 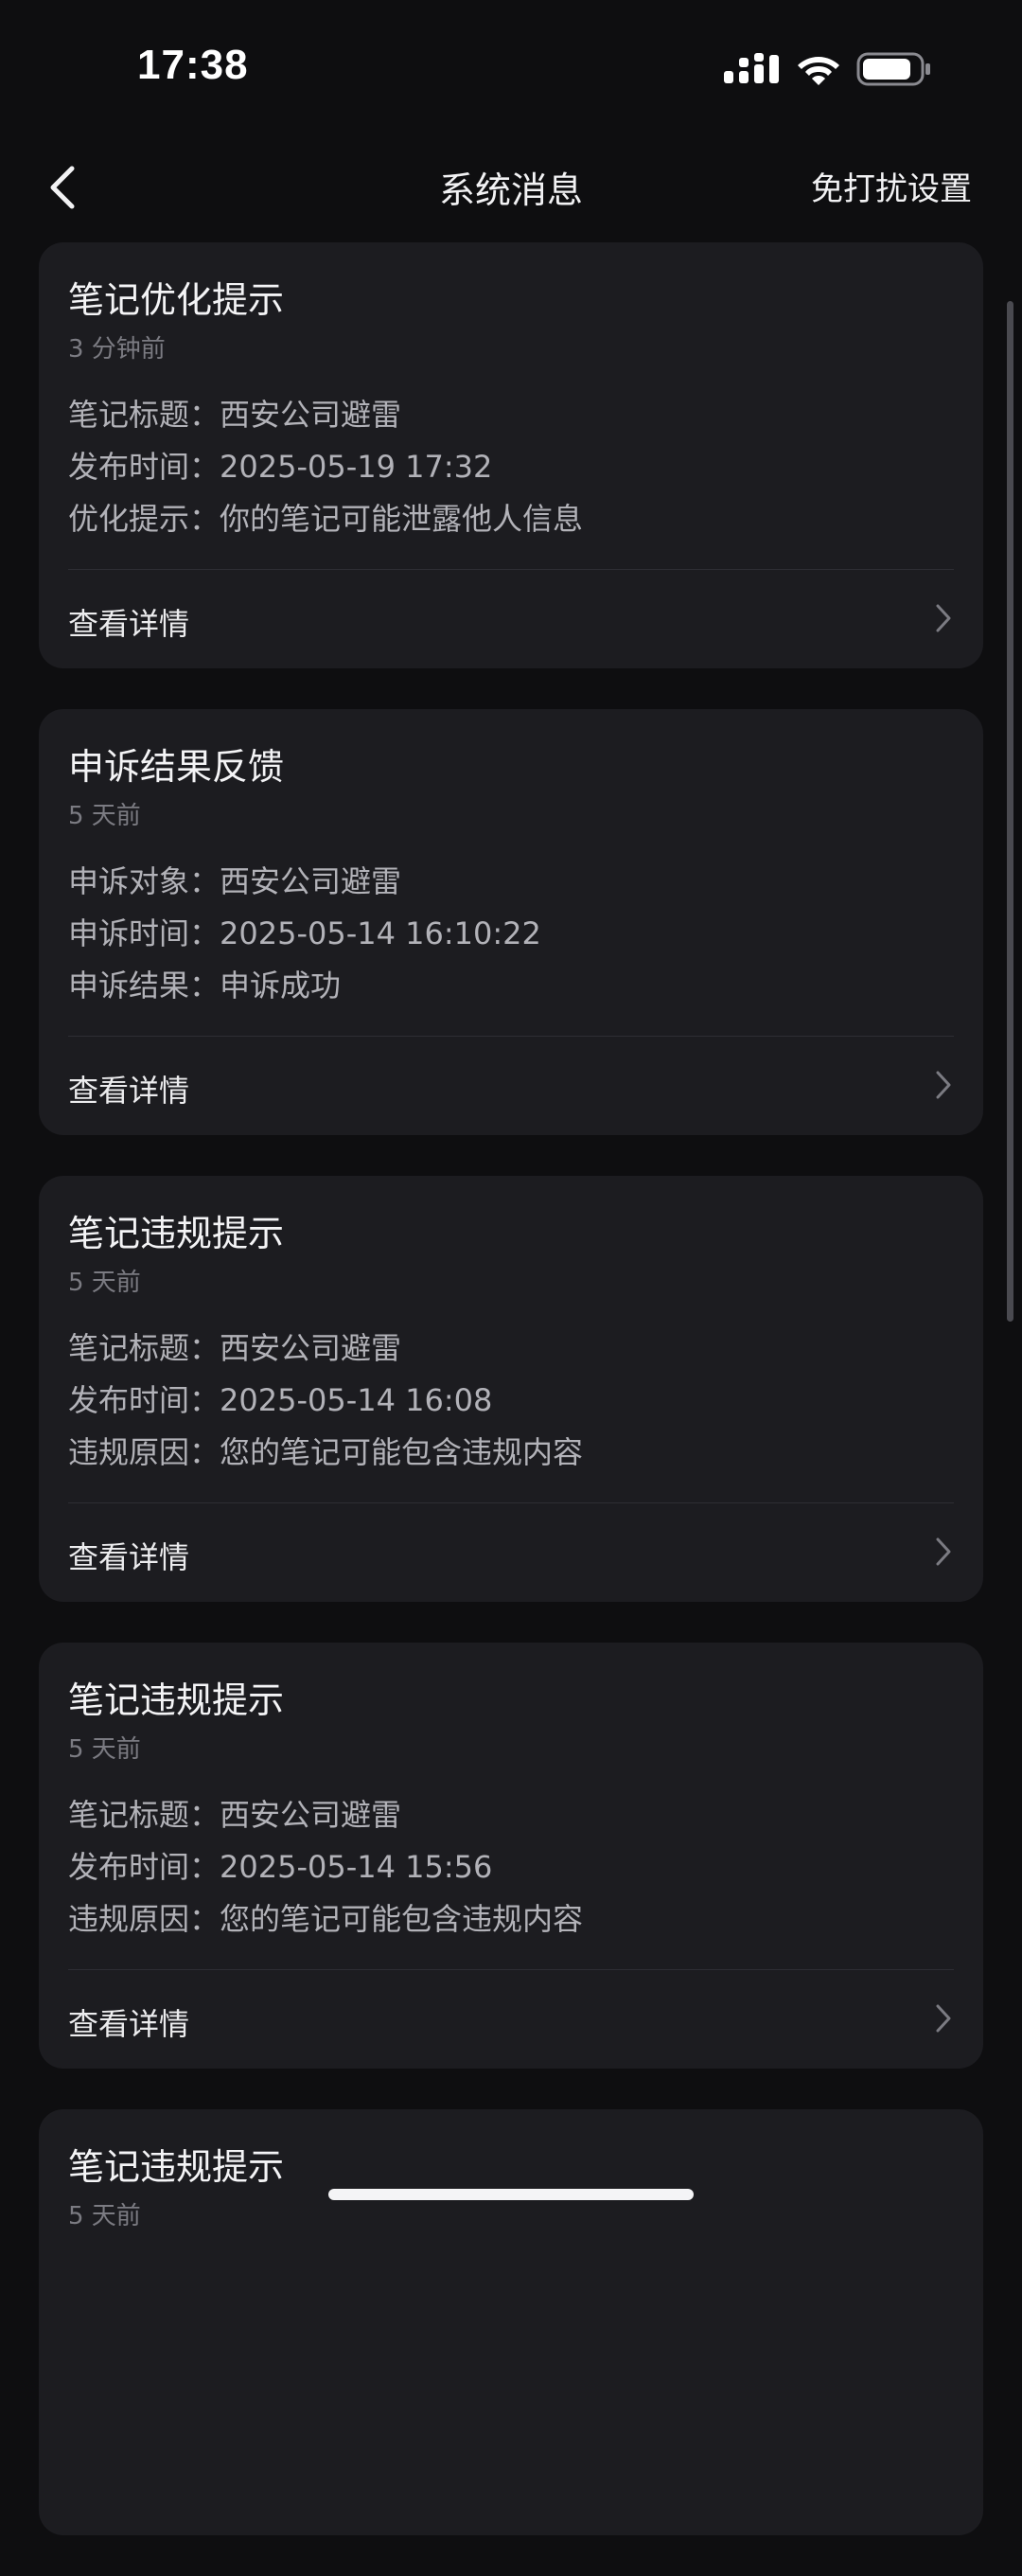 I want to click on field-label: 申诉时间：, so click(x=144, y=933).